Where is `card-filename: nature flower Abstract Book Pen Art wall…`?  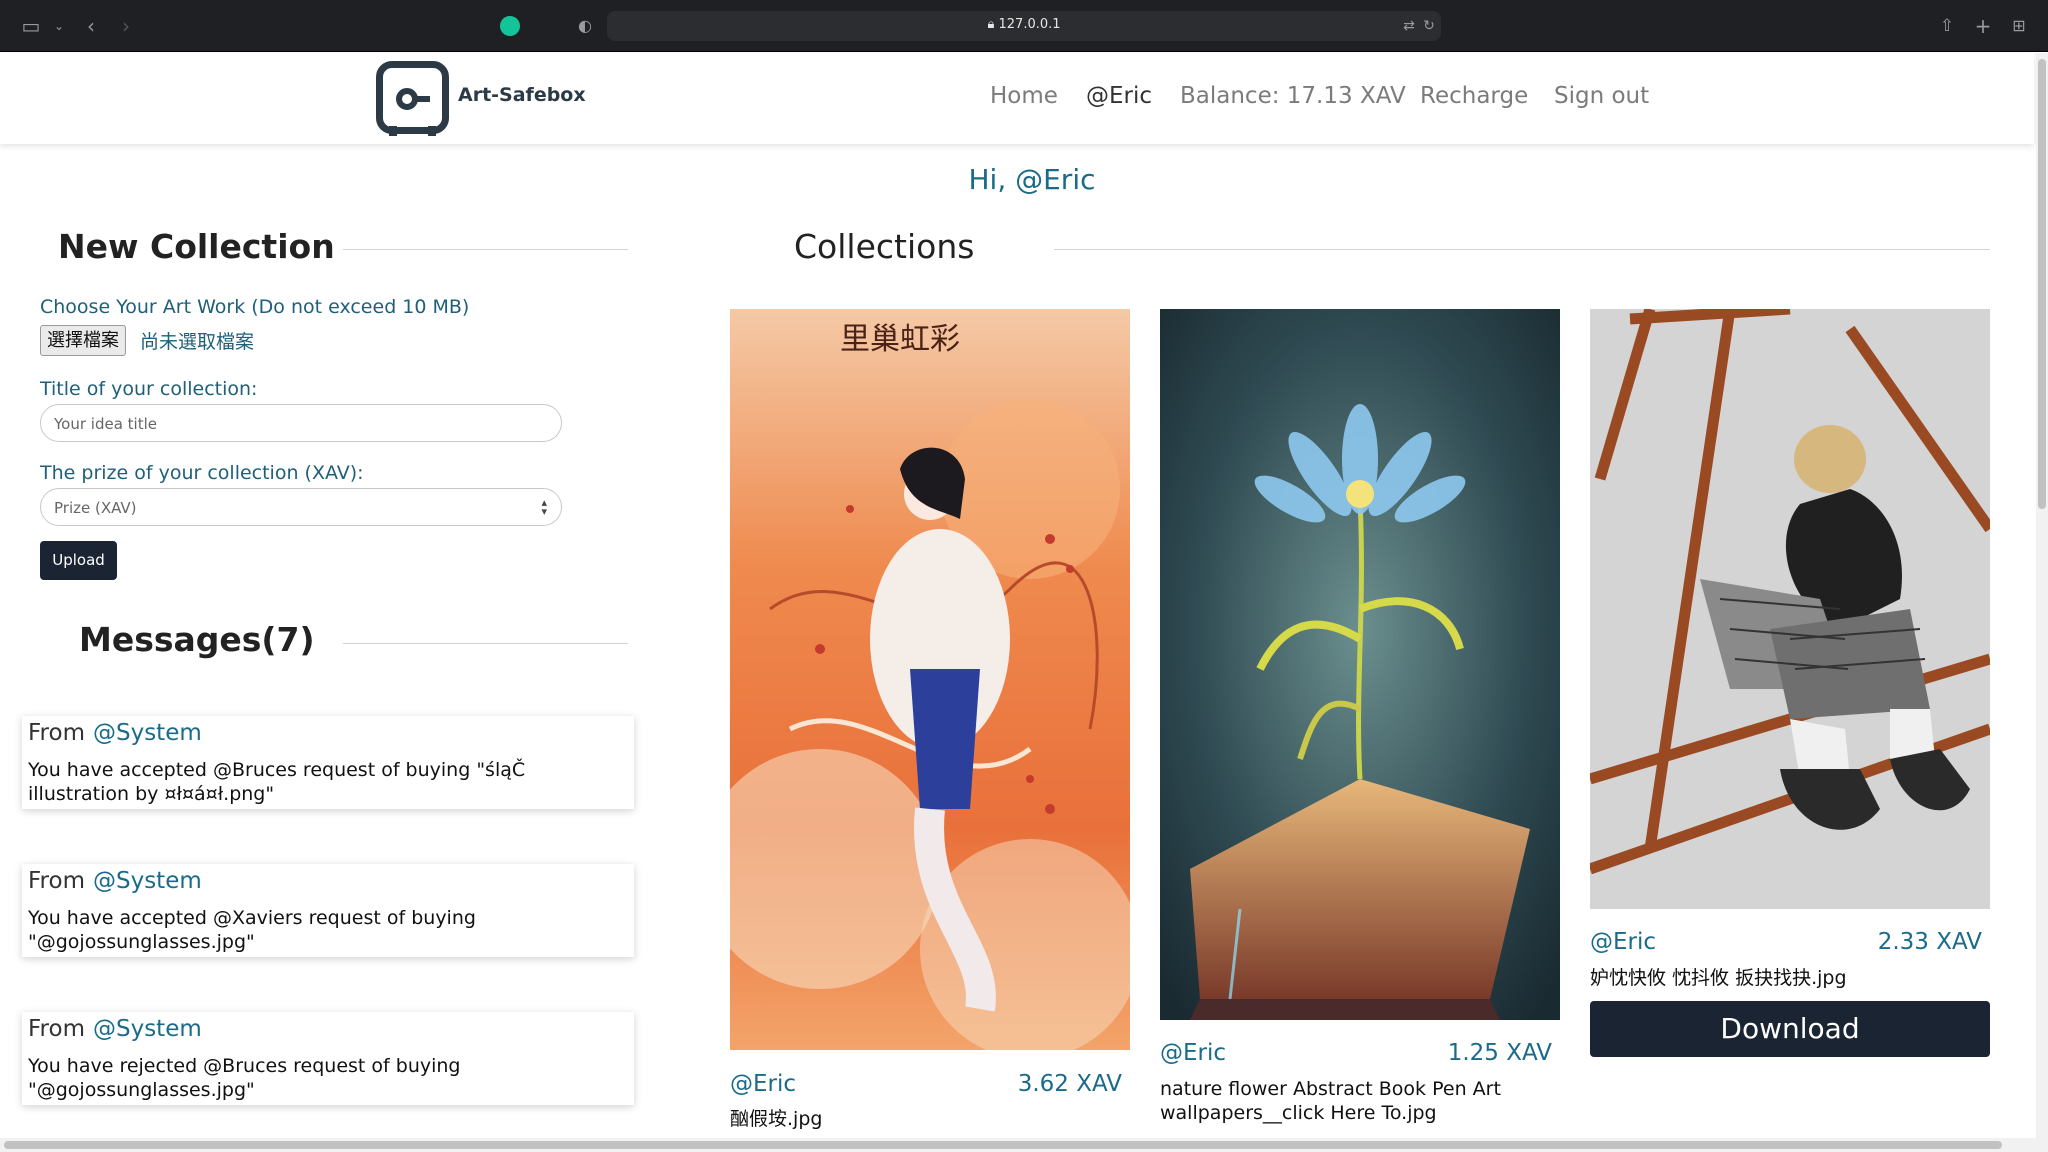 card-filename: nature flower Abstract Book Pen Art wall… is located at coordinates (1330, 1101).